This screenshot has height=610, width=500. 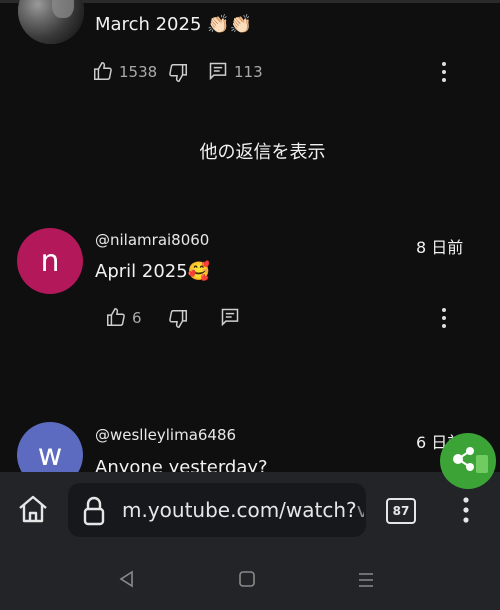 I want to click on show-more-replies-button: 他の返信を表示, so click(x=250, y=151).